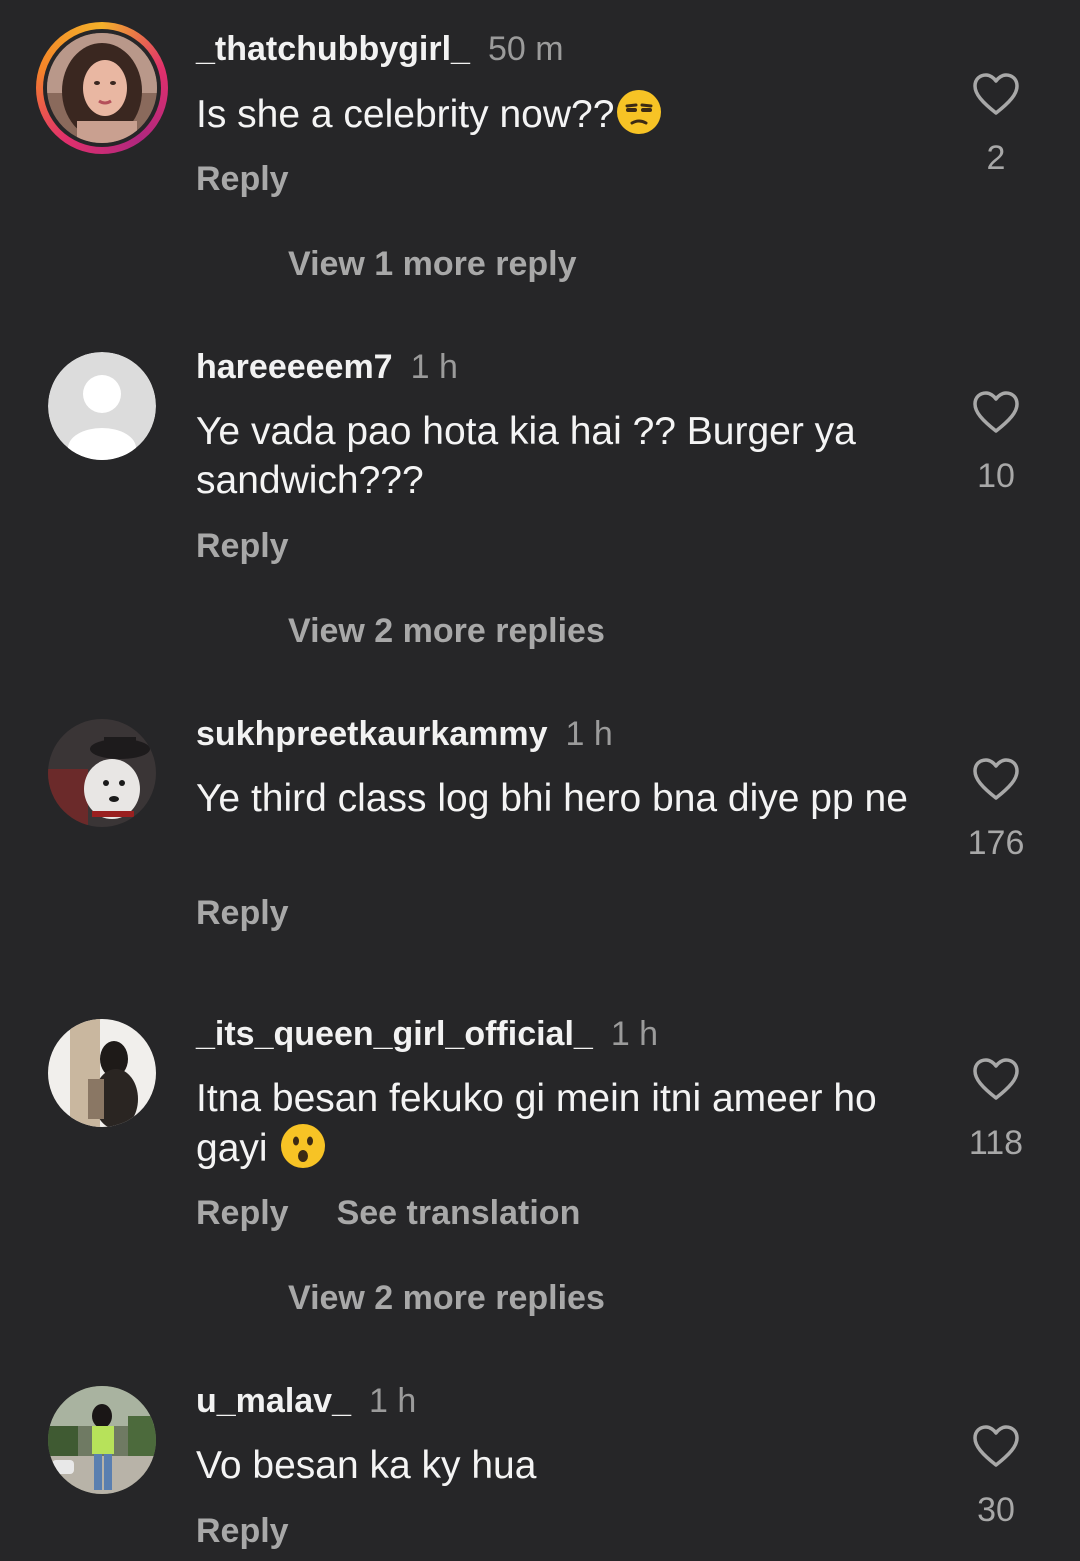 The image size is (1080, 1561). I want to click on view-more-replies-button: View 1 more reply, so click(432, 264).